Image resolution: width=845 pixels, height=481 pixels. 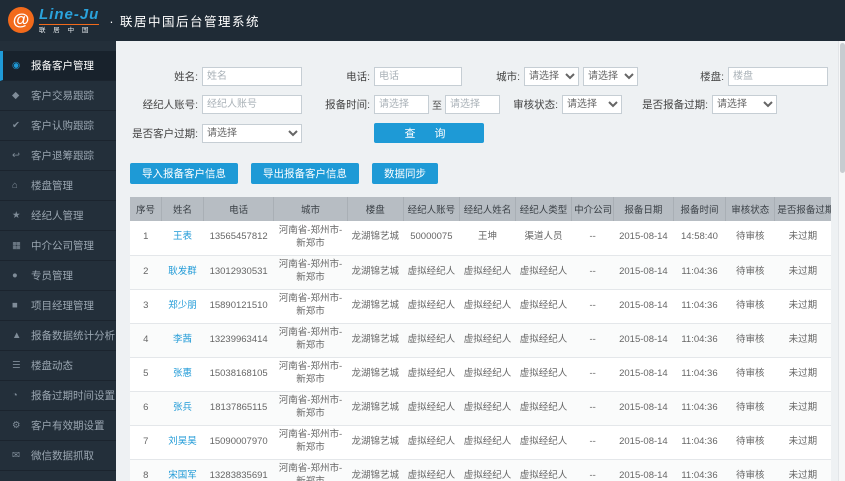 What do you see at coordinates (16, 245) in the screenshot?
I see `agency-company-icon: ▦` at bounding box center [16, 245].